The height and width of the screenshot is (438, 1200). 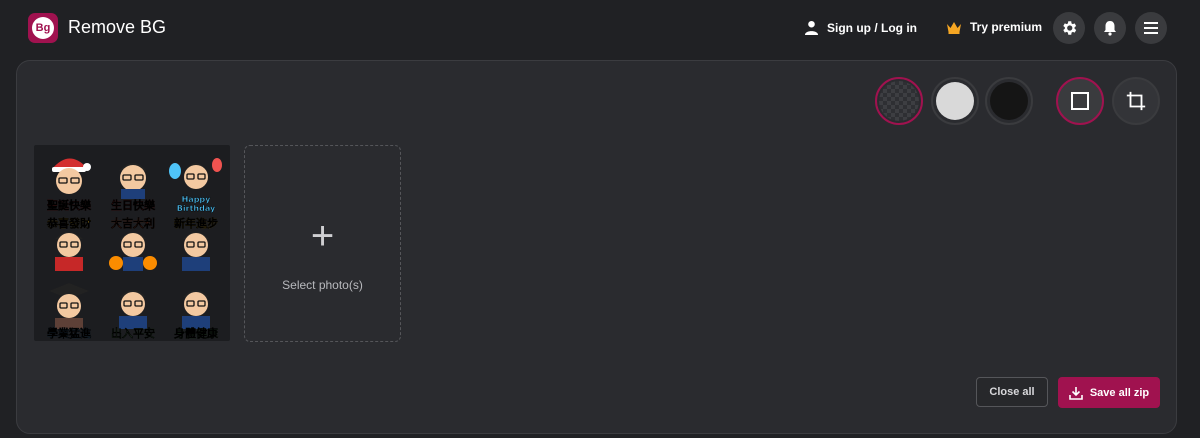 I want to click on avatar-graduate, so click(x=69, y=306).